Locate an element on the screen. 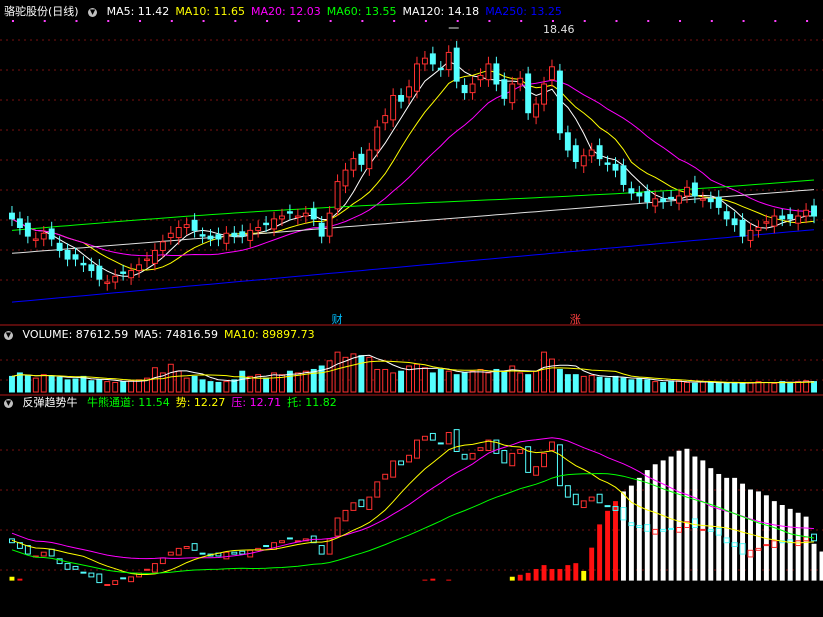 This screenshot has height=617, width=823. indicator-title: 反弹趋势牛 is located at coordinates (50, 402).